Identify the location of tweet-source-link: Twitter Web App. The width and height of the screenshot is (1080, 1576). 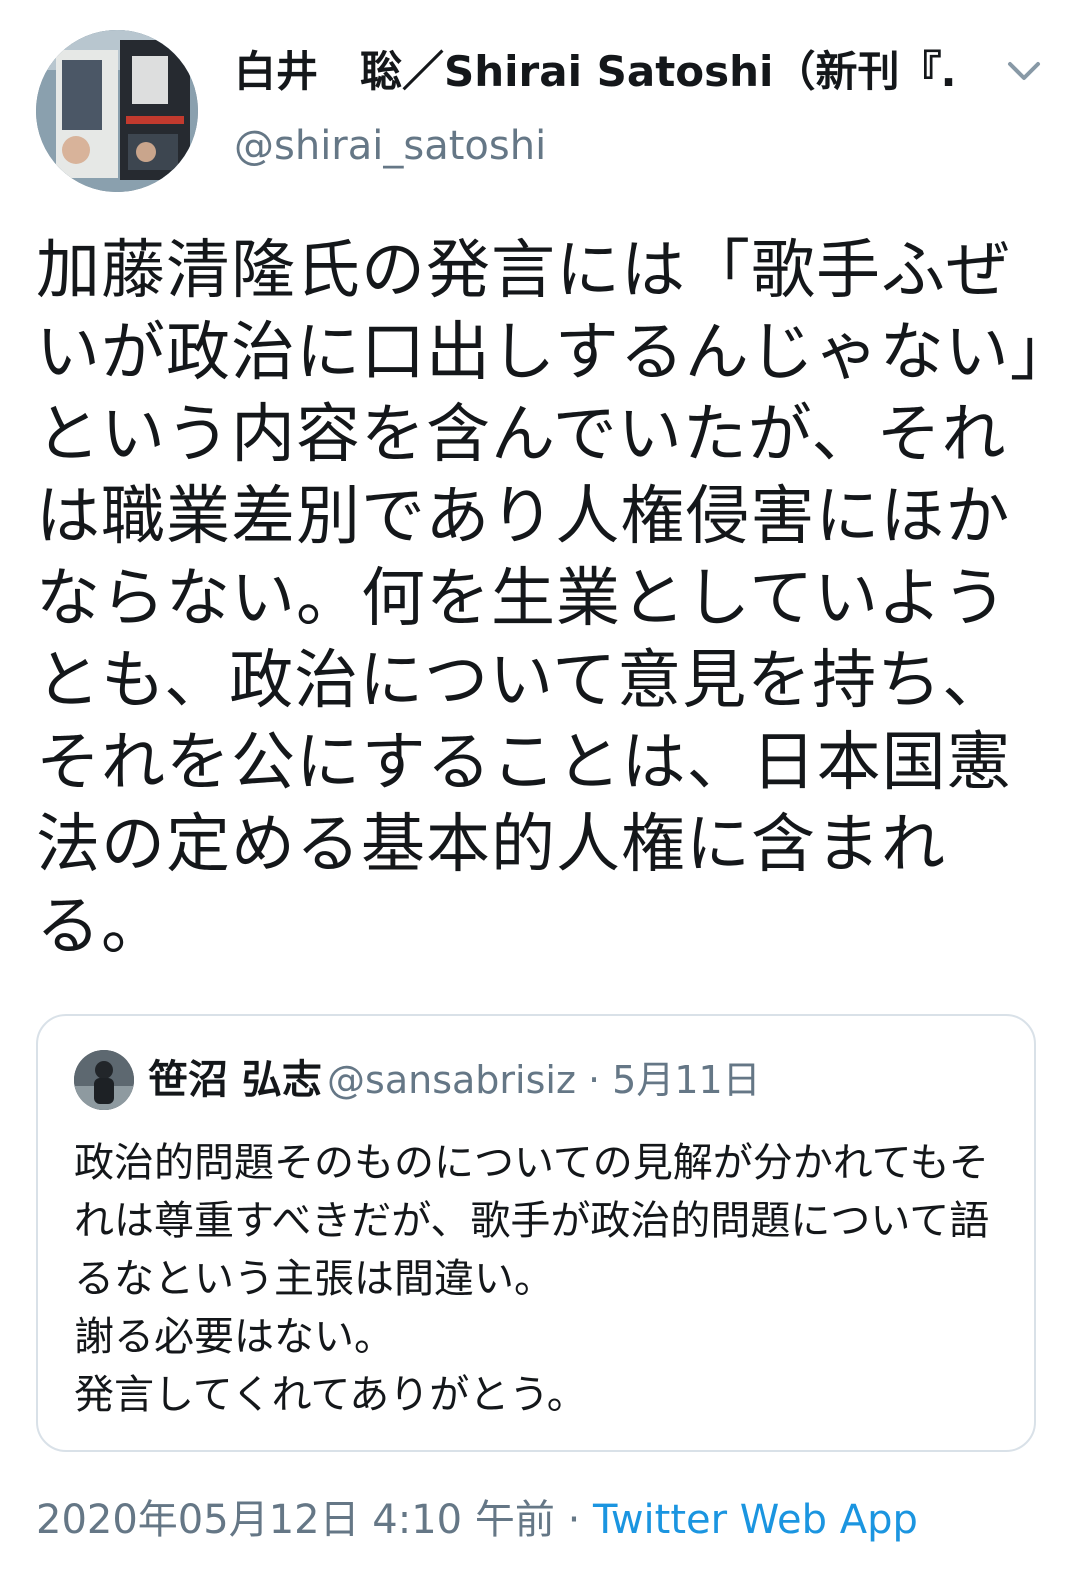
(755, 1520).